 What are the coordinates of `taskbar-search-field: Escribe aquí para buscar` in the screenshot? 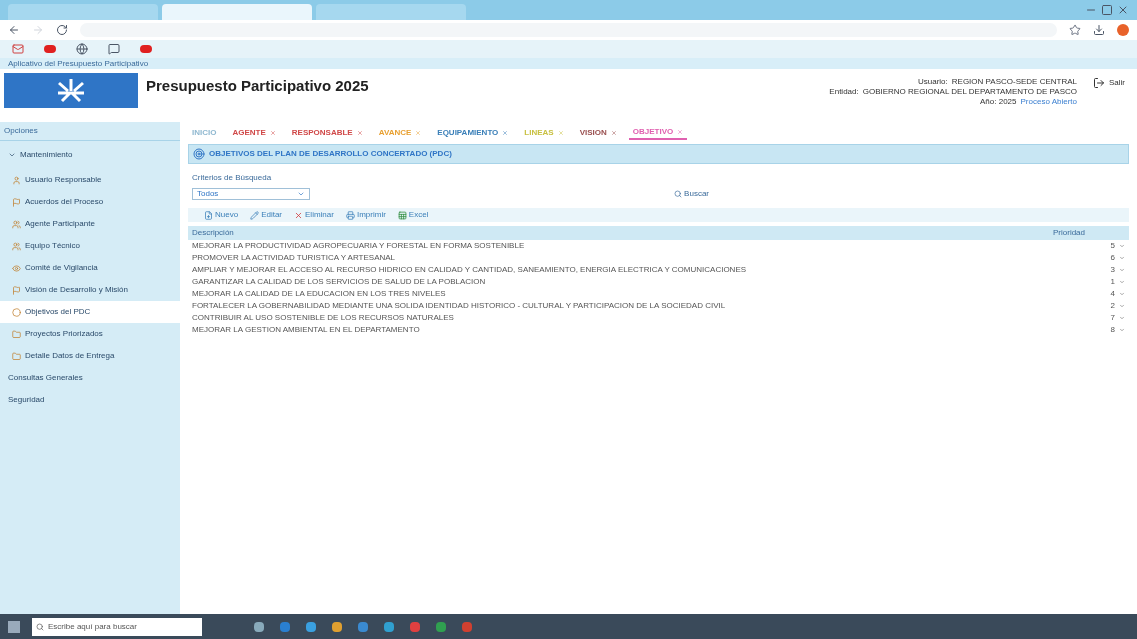 It's located at (117, 626).